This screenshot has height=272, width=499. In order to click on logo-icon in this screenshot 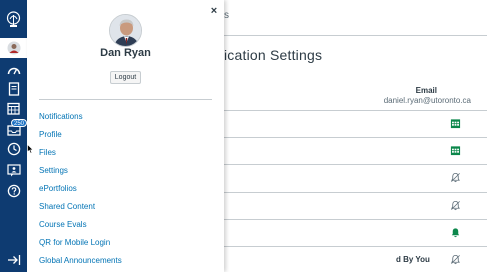, I will do `click(13, 20)`.